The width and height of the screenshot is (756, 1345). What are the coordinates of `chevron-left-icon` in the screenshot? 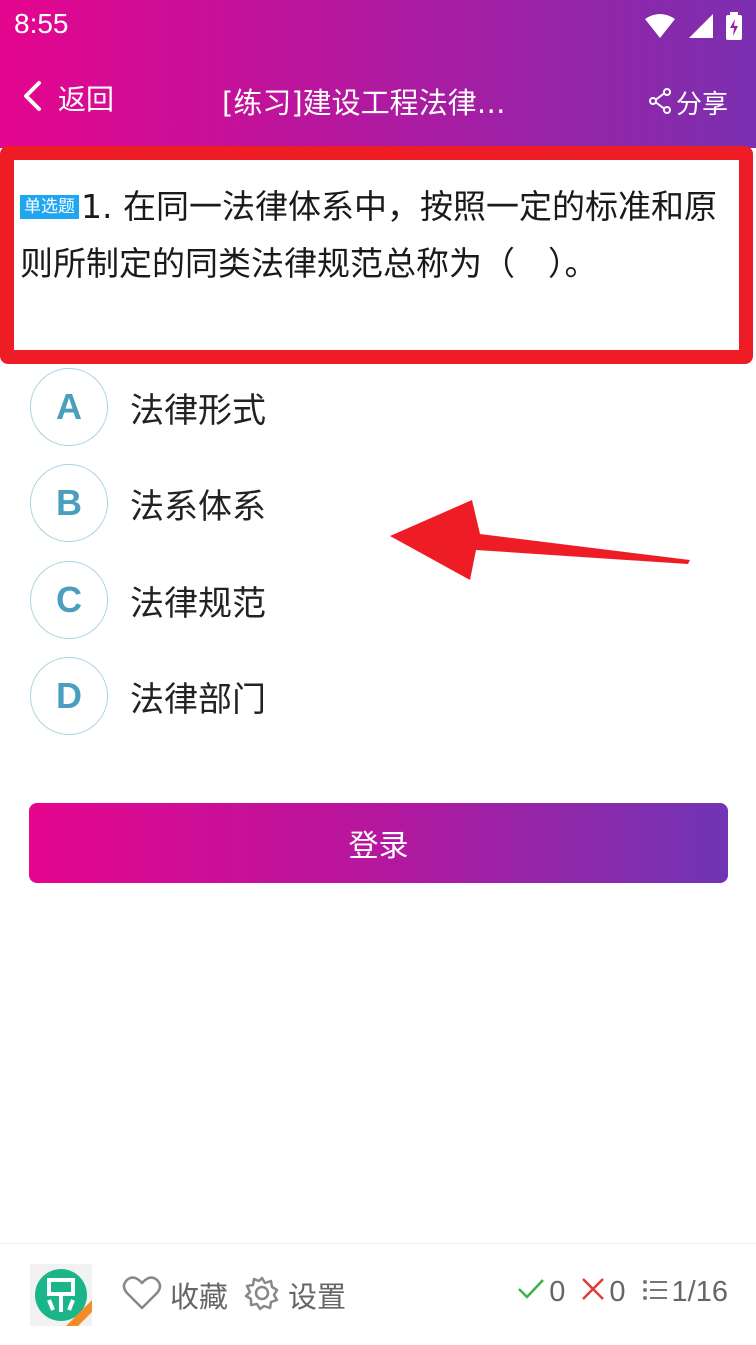 It's located at (32, 98).